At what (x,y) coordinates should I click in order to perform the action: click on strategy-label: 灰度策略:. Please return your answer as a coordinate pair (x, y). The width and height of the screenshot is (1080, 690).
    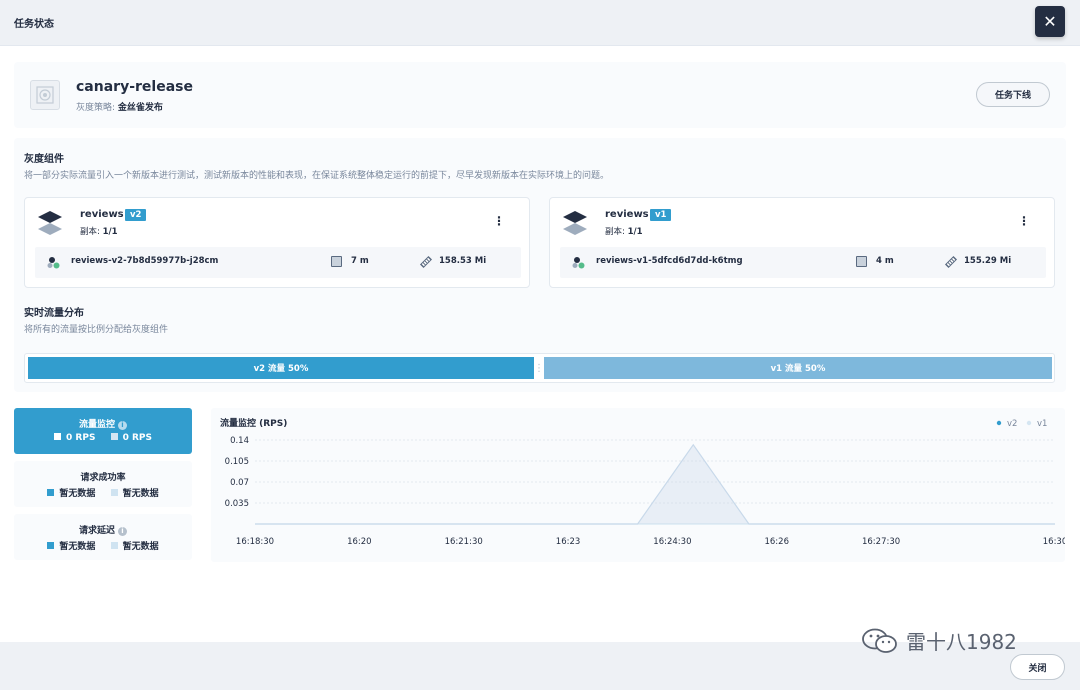
    Looking at the image, I should click on (96, 108).